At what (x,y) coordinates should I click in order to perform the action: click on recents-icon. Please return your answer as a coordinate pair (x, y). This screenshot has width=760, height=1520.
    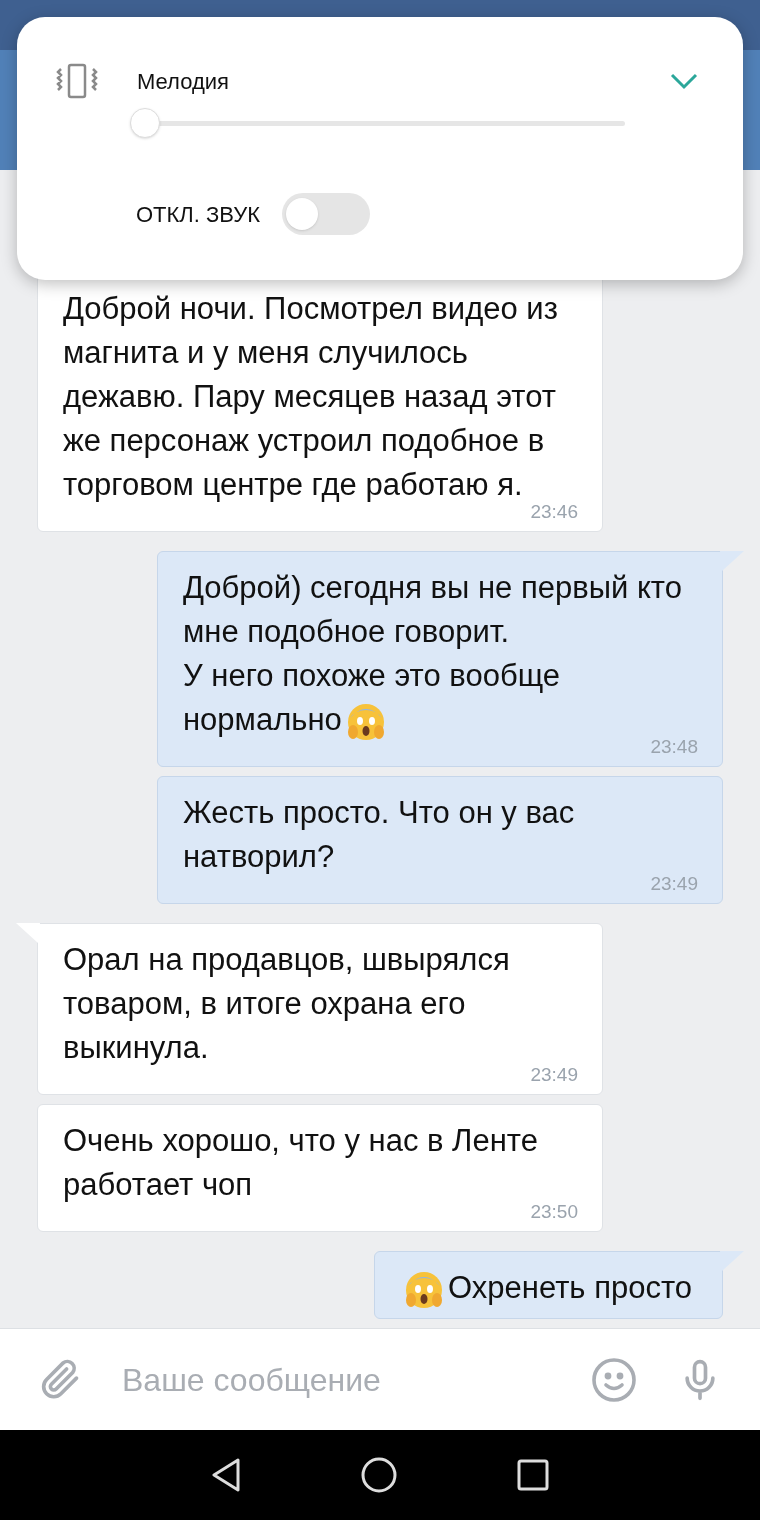
    Looking at the image, I should click on (533, 1475).